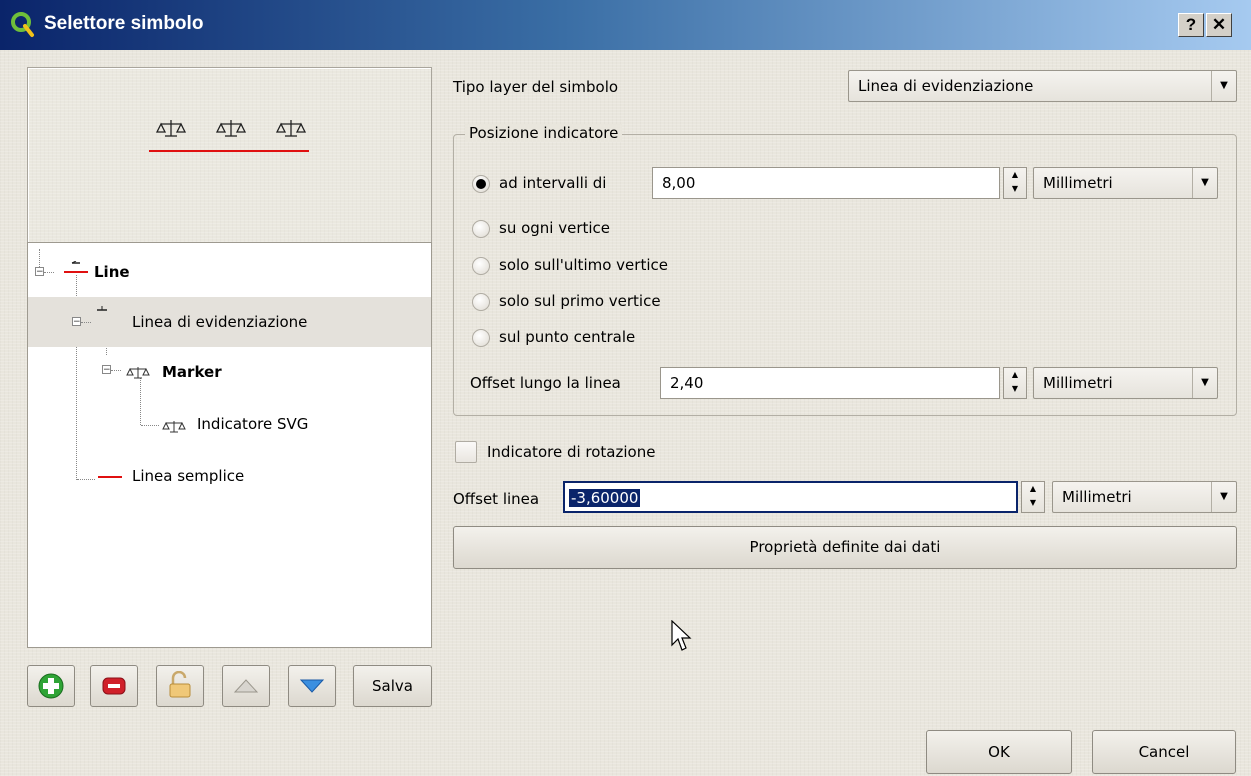 This screenshot has width=1251, height=776. What do you see at coordinates (1164, 752) in the screenshot?
I see `cancel-button: Cancel` at bounding box center [1164, 752].